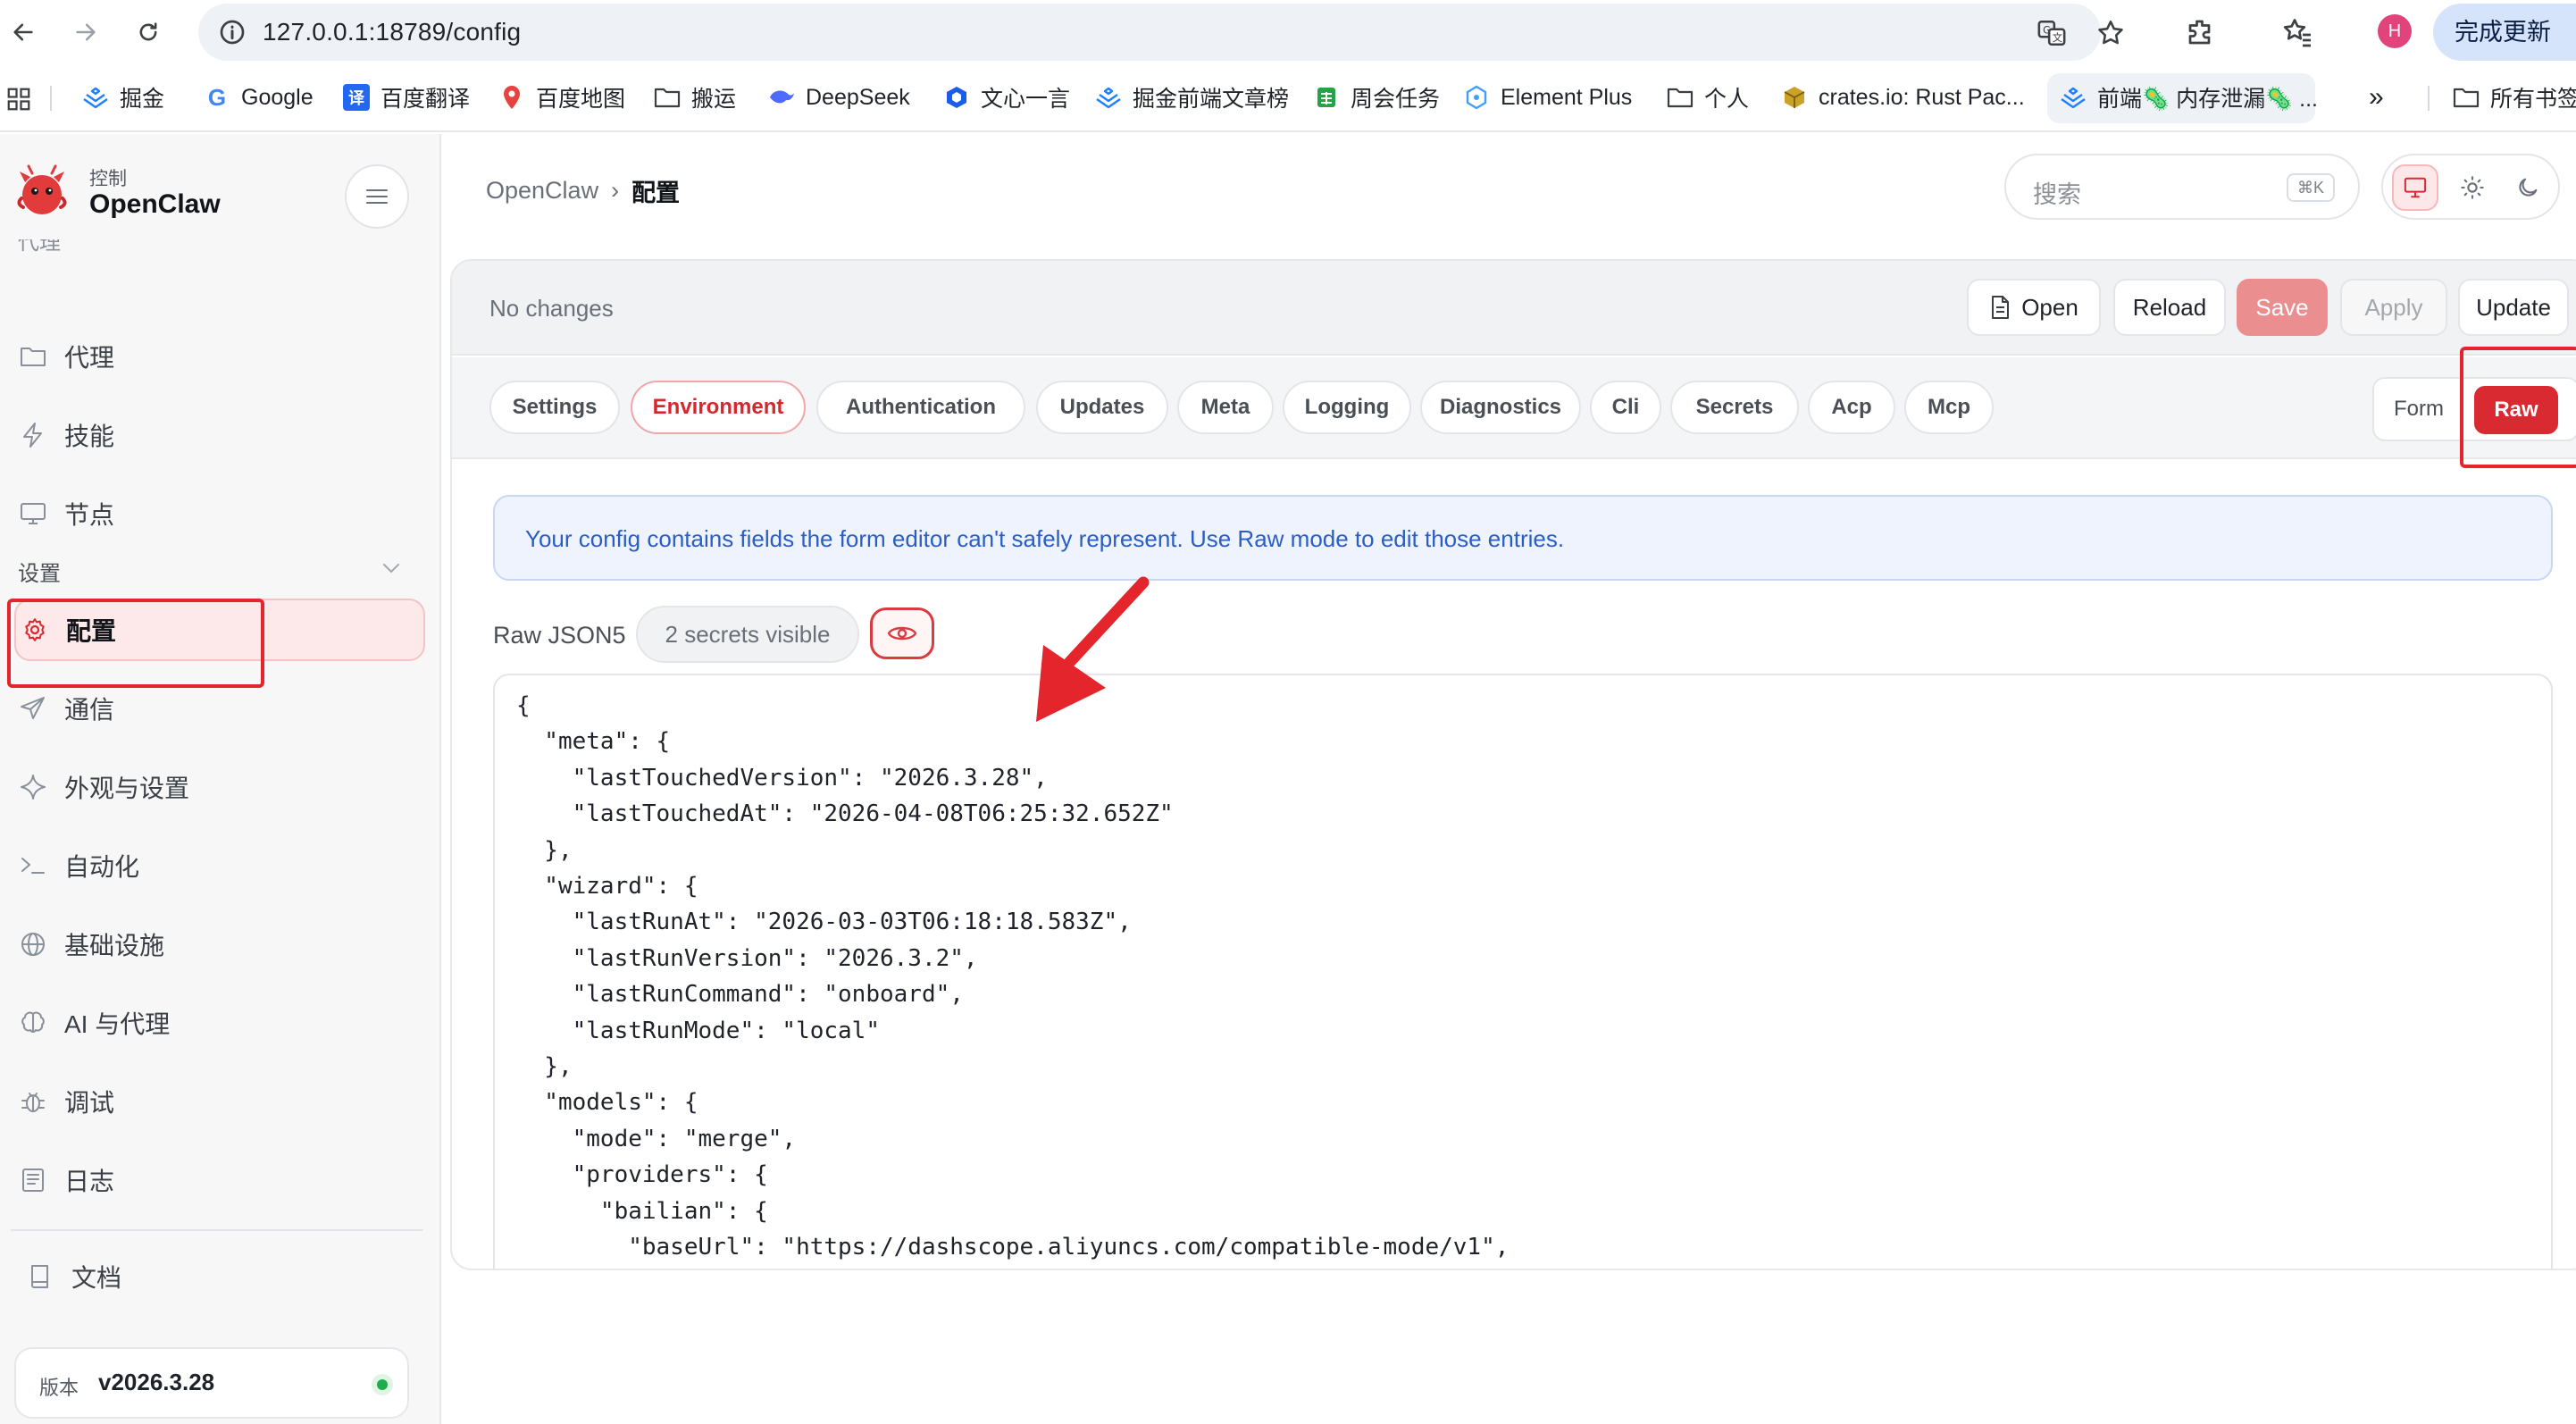 This screenshot has height=1424, width=2576. Describe the element at coordinates (839, 97) in the screenshot. I see `bookmark-deepseek: DeepSeek` at that location.